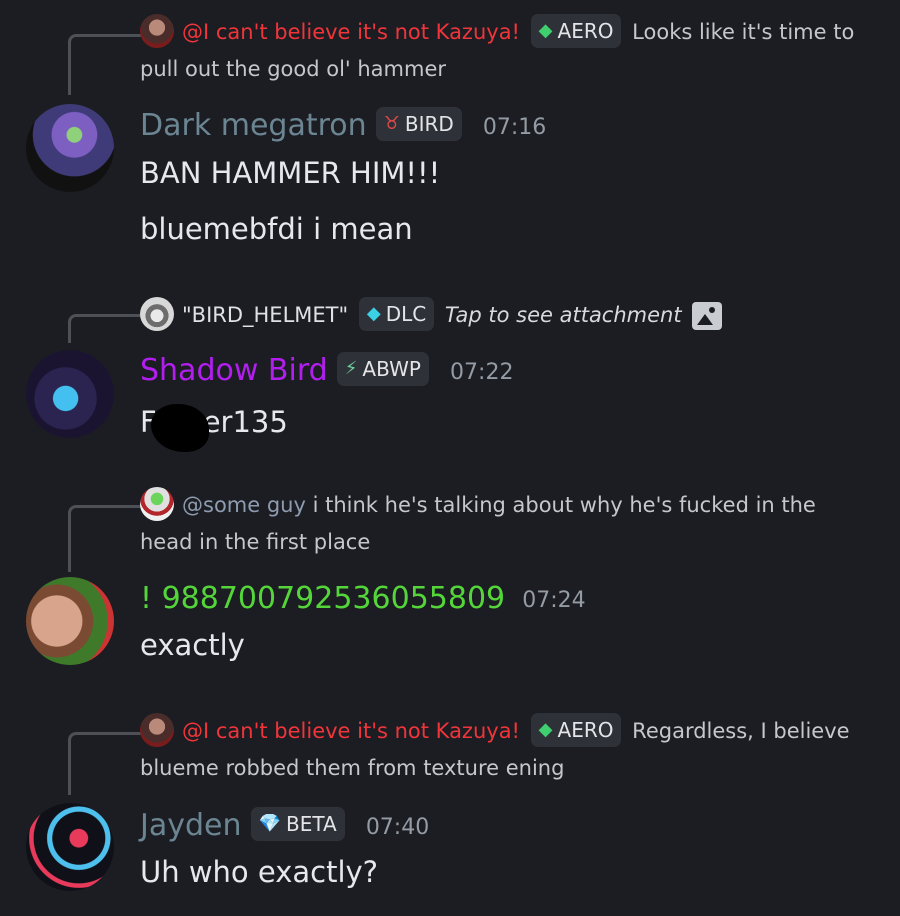 The width and height of the screenshot is (900, 916). I want to click on message-header: Shadow Bird ⚡ ABWP 07:22, so click(326, 369).